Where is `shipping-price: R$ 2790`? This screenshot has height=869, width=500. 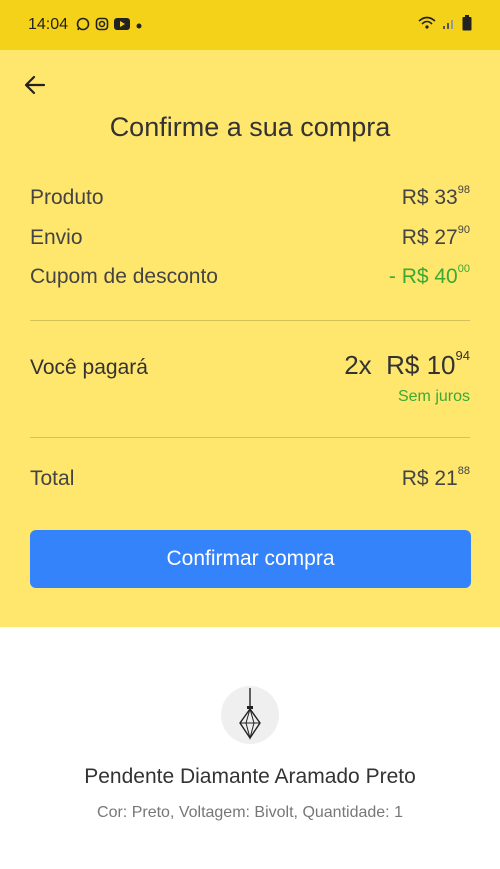
shipping-price: R$ 2790 is located at coordinates (435, 236).